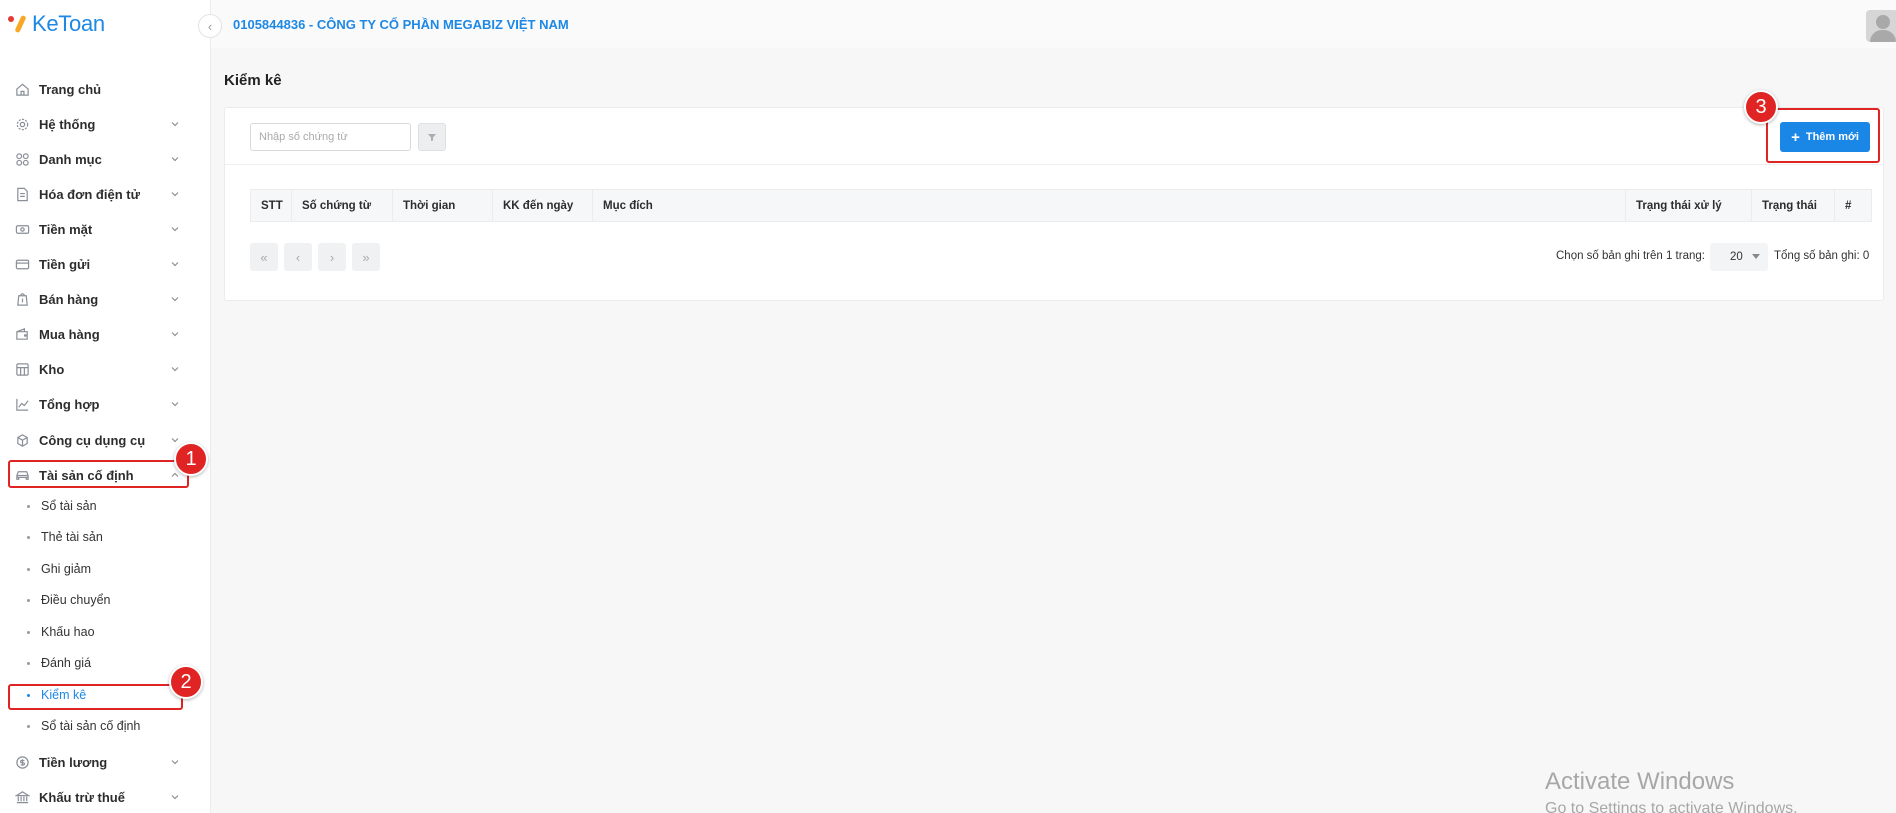  I want to click on previous-page-button: ‹, so click(298, 257).